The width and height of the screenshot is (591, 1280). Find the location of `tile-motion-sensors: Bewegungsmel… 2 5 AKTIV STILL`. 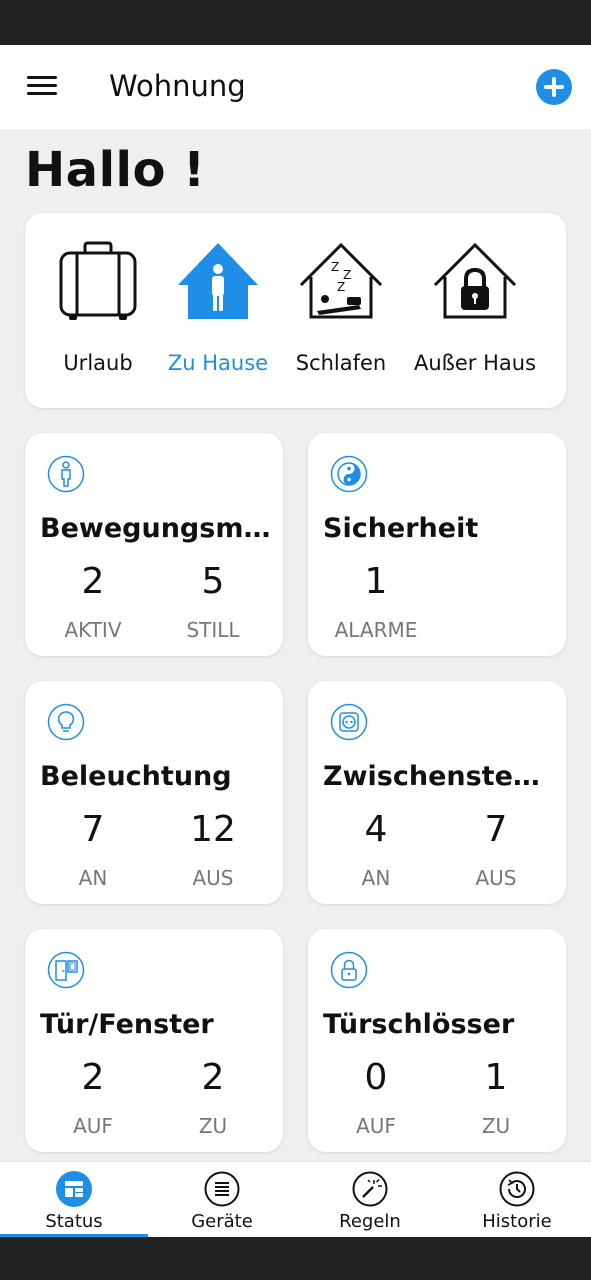

tile-motion-sensors: Bewegungsmel… 2 5 AKTIV STILL is located at coordinates (154, 544).